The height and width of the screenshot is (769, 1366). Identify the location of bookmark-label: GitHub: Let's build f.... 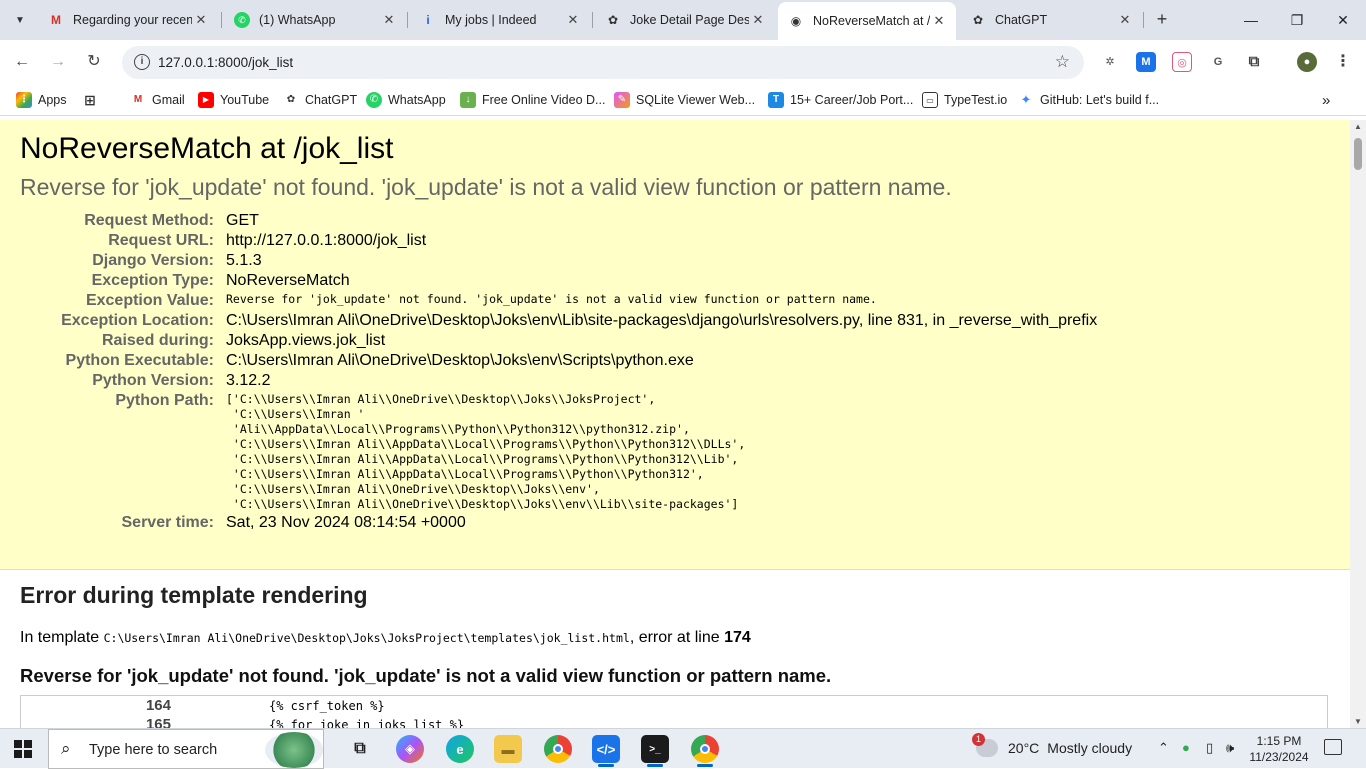
(1100, 100).